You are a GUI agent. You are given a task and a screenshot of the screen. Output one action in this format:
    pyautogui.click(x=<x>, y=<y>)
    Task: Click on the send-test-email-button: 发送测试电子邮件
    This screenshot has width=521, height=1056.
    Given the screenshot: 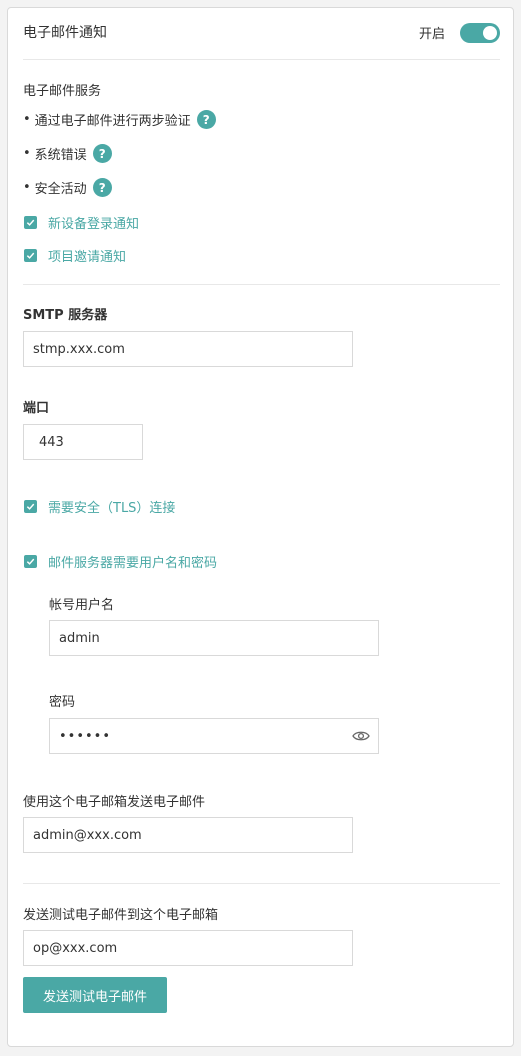 What is the action you would take?
    pyautogui.click(x=95, y=995)
    